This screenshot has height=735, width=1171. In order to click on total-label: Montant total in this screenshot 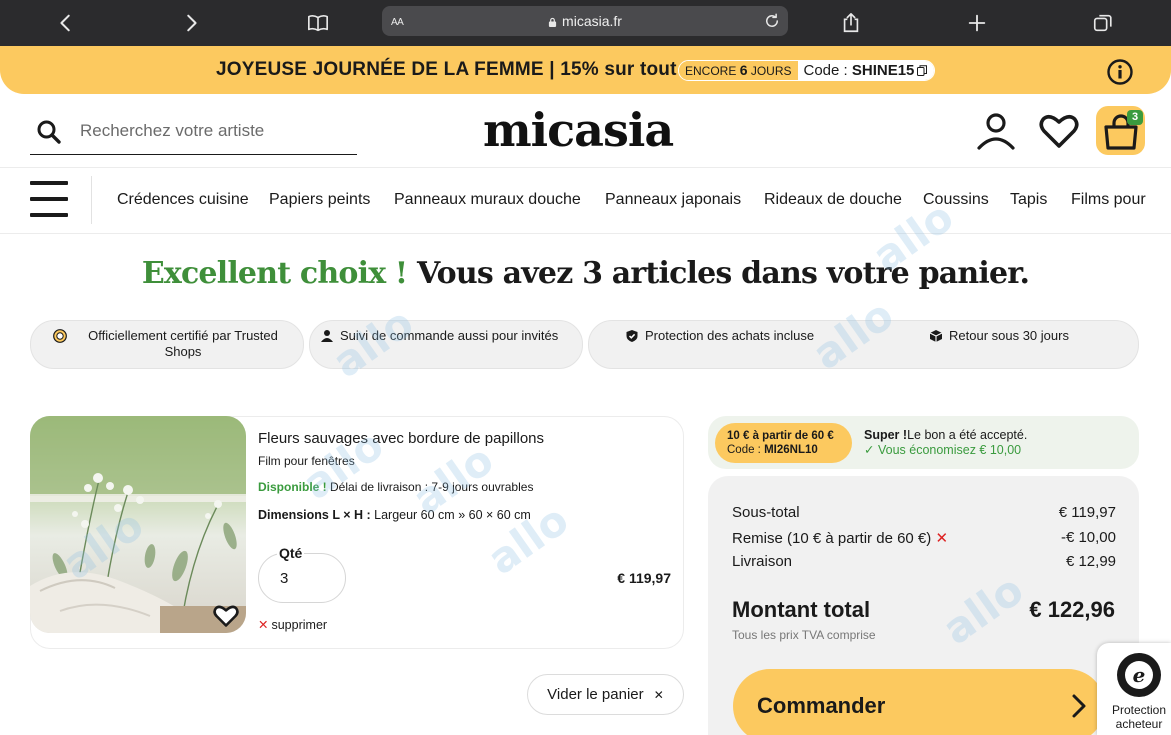, I will do `click(801, 609)`.